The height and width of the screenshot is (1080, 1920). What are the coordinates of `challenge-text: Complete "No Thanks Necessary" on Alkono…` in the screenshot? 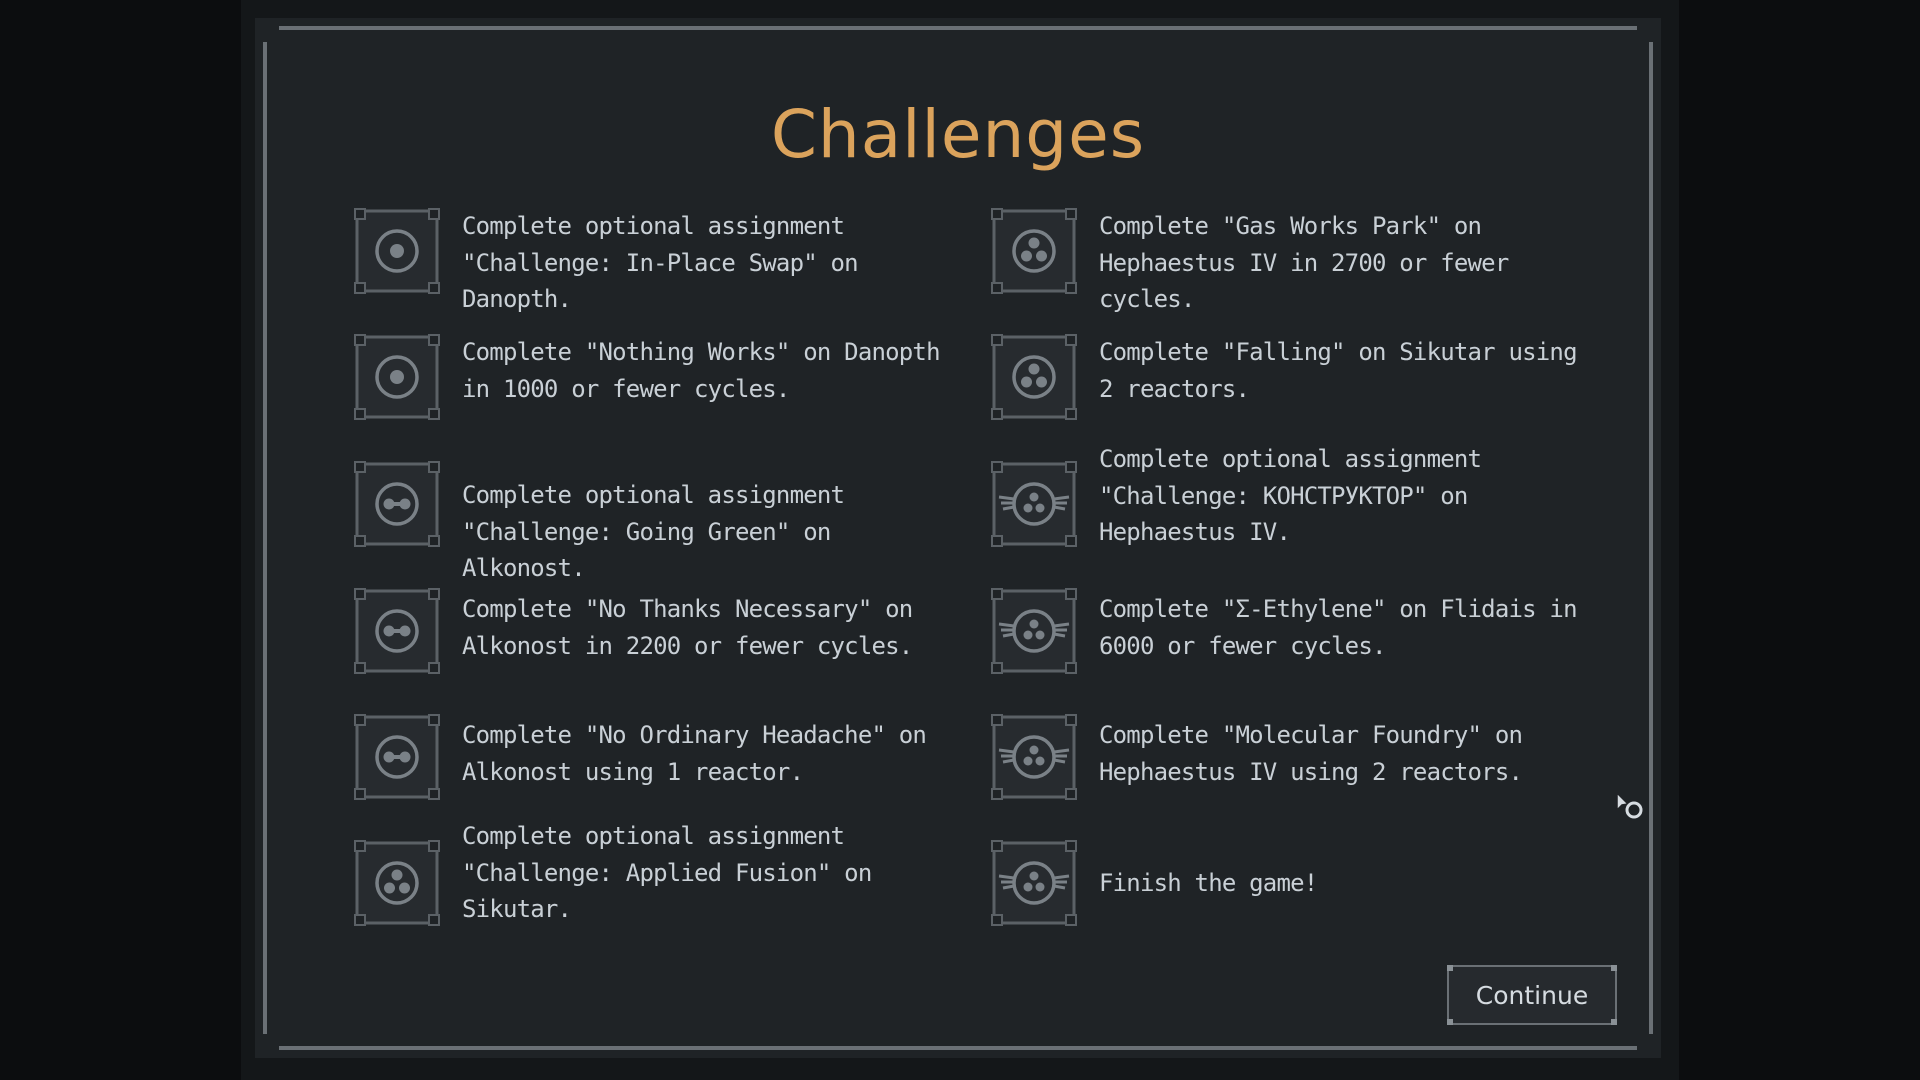 It's located at (687, 627).